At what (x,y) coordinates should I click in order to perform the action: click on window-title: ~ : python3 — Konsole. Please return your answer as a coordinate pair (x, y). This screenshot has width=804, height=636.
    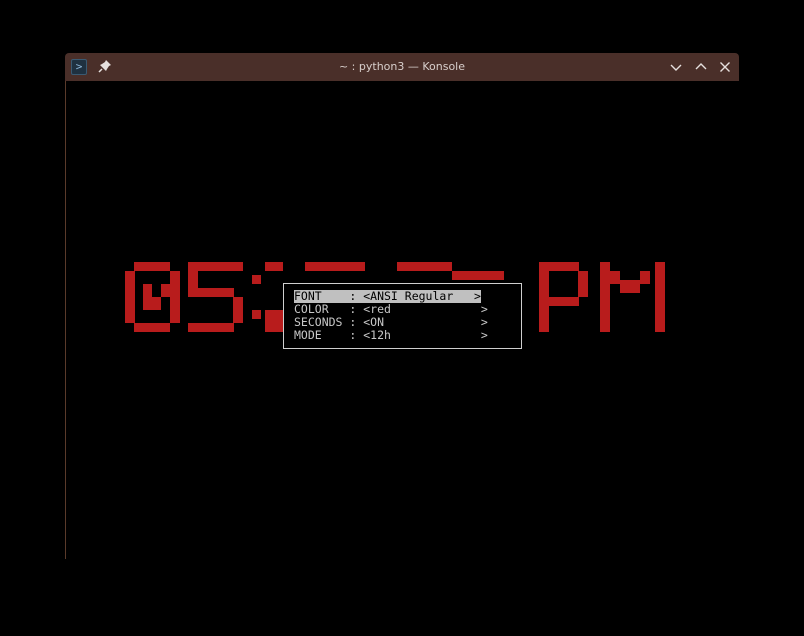
    Looking at the image, I should click on (402, 66).